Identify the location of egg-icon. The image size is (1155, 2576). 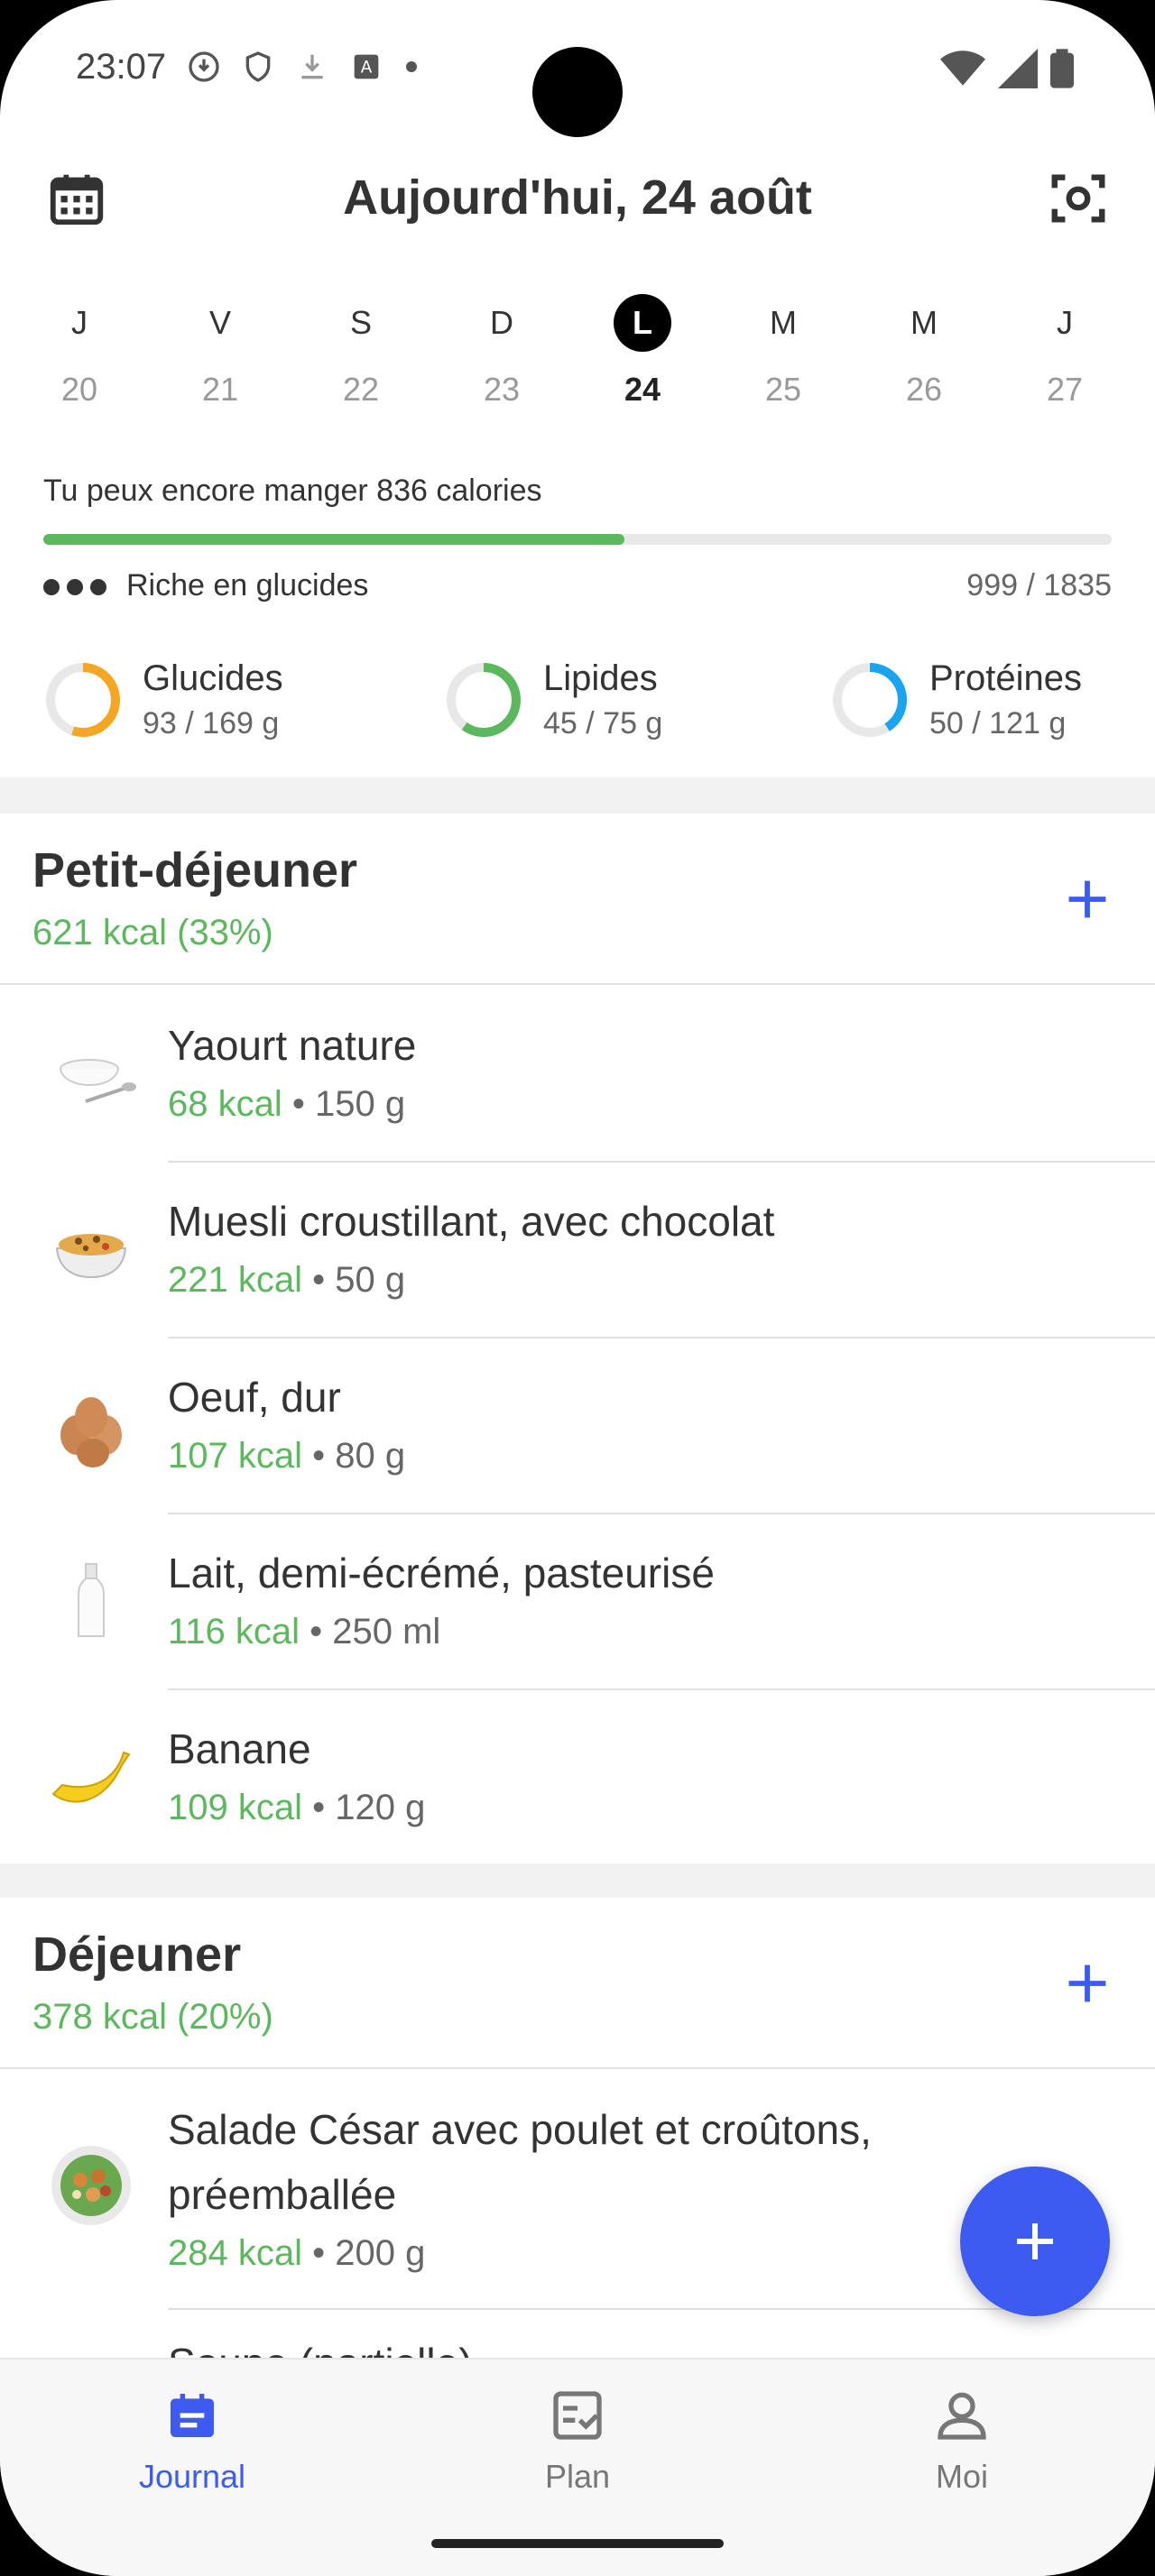
(91, 1426).